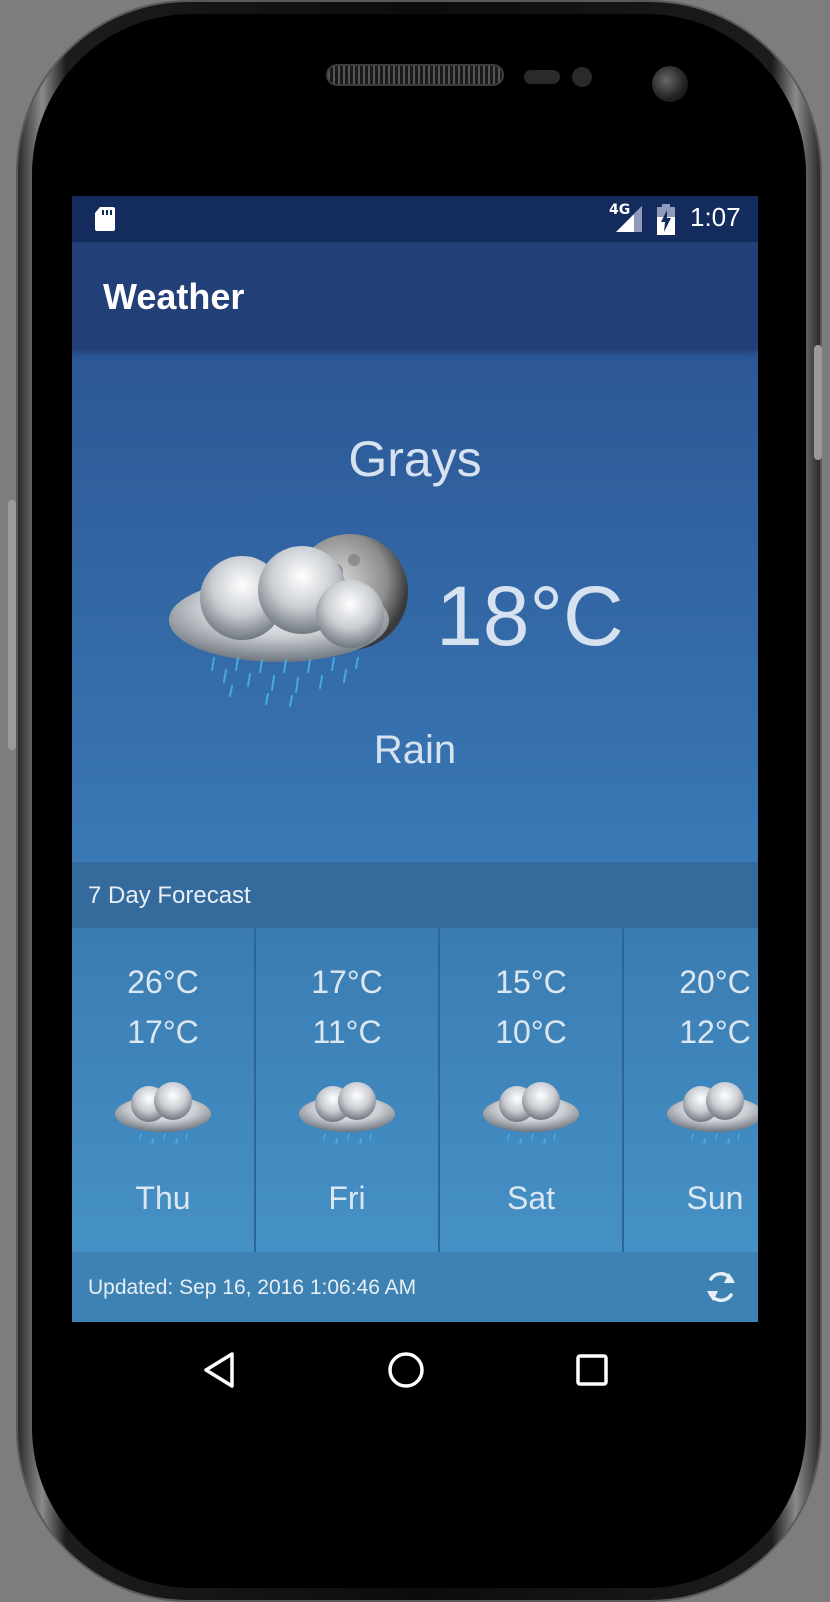 The width and height of the screenshot is (830, 1602). I want to click on forecast-header: 7 Day Forecast, so click(415, 895).